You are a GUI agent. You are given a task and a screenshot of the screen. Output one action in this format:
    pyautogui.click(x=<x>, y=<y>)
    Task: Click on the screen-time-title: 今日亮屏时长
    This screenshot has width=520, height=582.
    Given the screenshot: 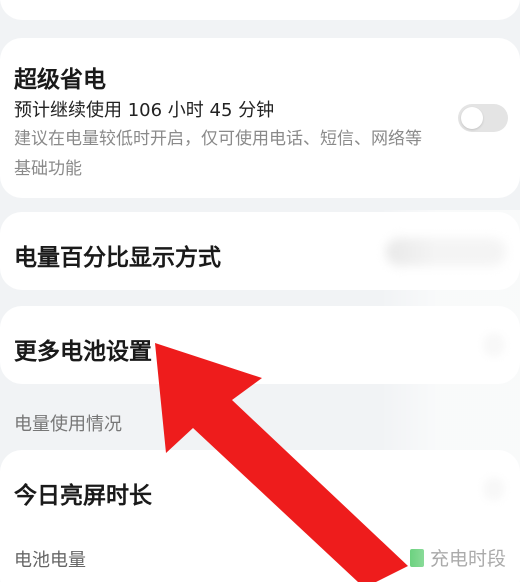 What is the action you would take?
    pyautogui.click(x=83, y=493)
    